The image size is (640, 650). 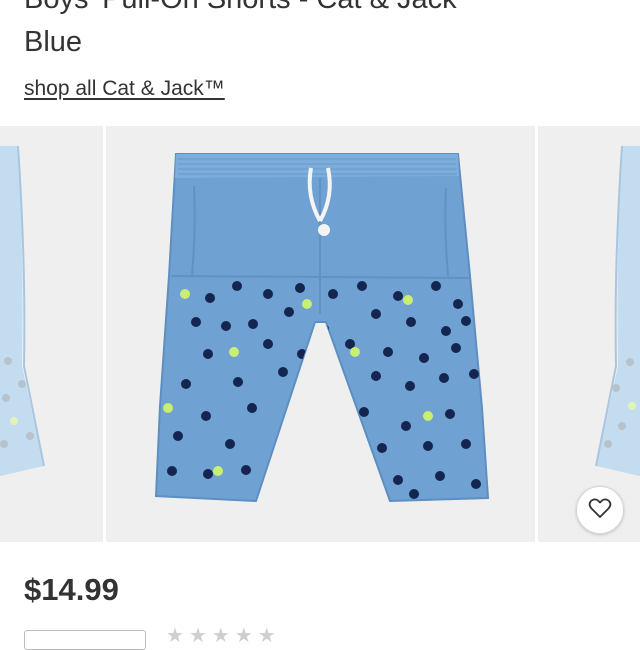 I want to click on product-price: $14.99, so click(x=71, y=589).